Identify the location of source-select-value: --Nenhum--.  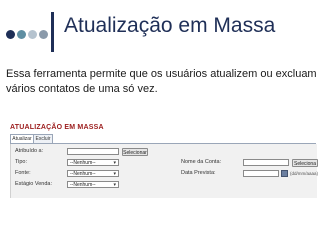
(83, 174).